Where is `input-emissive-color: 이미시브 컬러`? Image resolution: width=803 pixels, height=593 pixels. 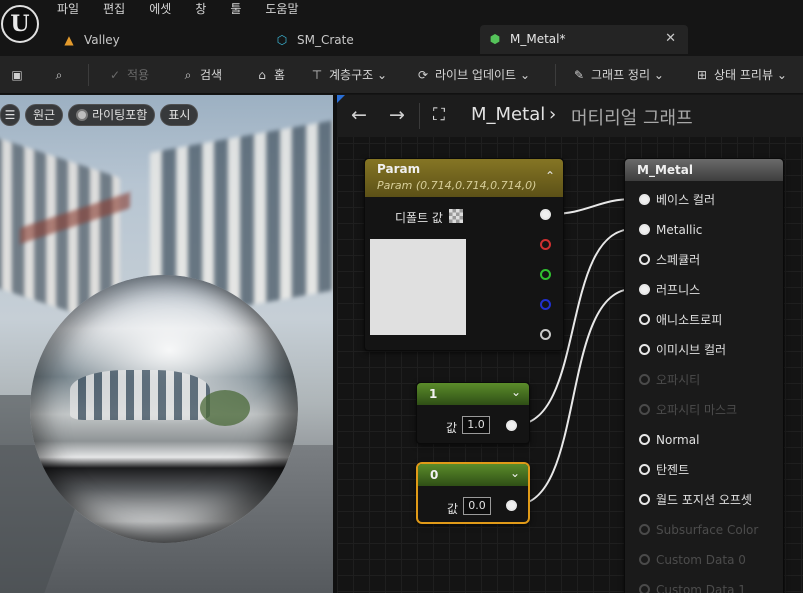 input-emissive-color: 이미시브 컬러 is located at coordinates (682, 350).